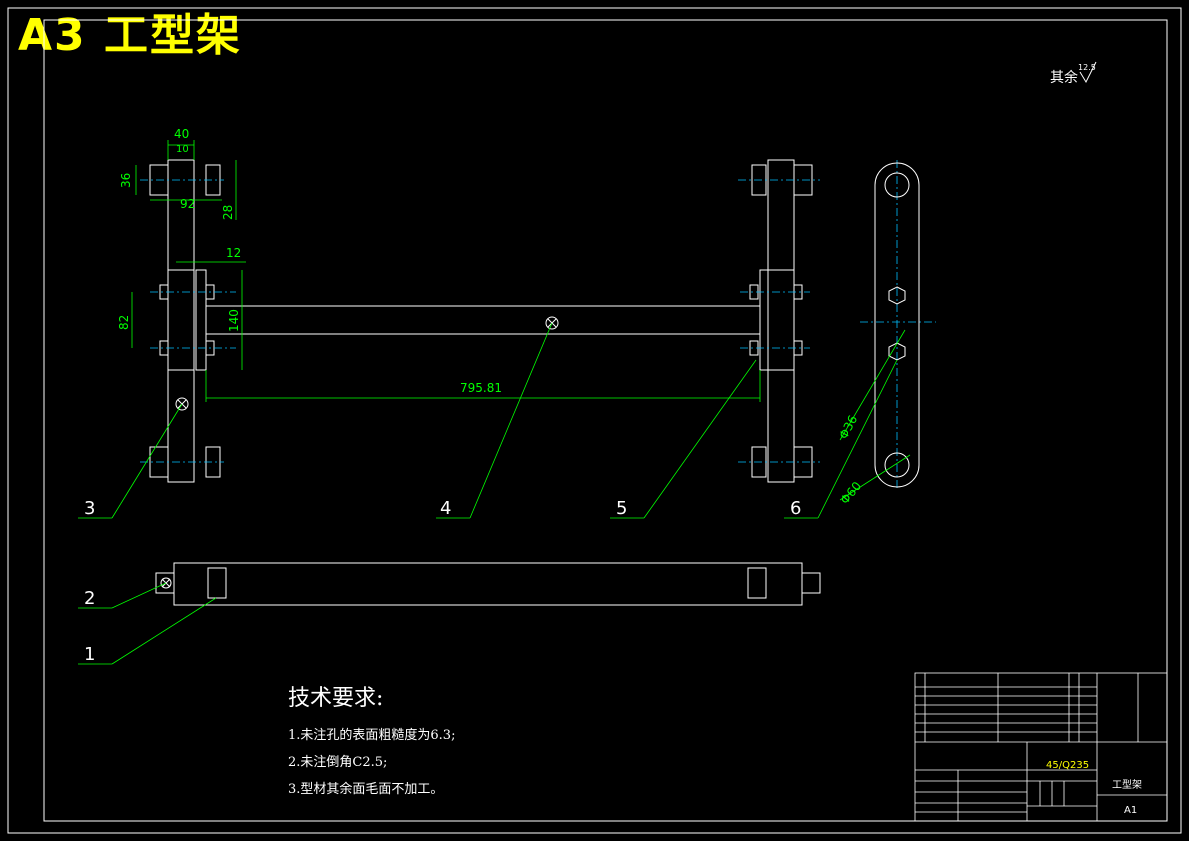 Image resolution: width=1189 pixels, height=841 pixels. What do you see at coordinates (1127, 784) in the screenshot?
I see `part-name: 工型架` at bounding box center [1127, 784].